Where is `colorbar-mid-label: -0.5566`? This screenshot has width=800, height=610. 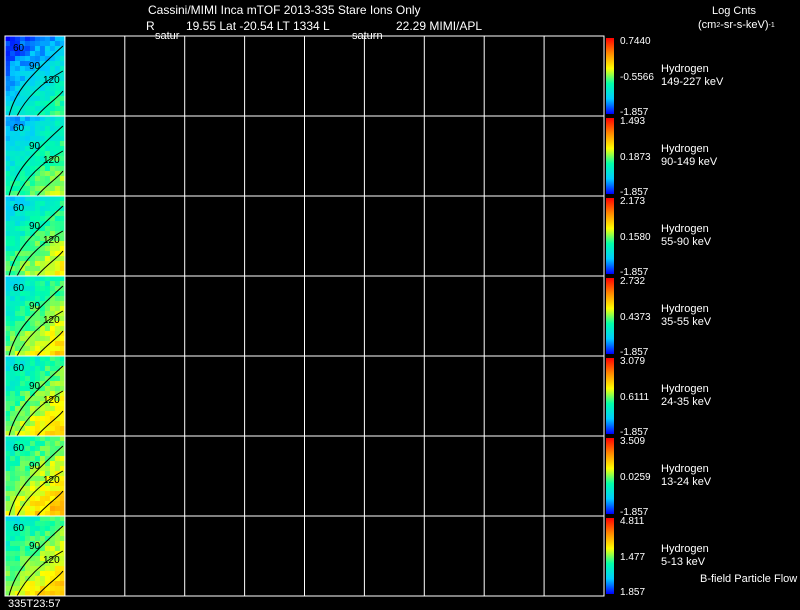
colorbar-mid-label: -0.5566 is located at coordinates (637, 77).